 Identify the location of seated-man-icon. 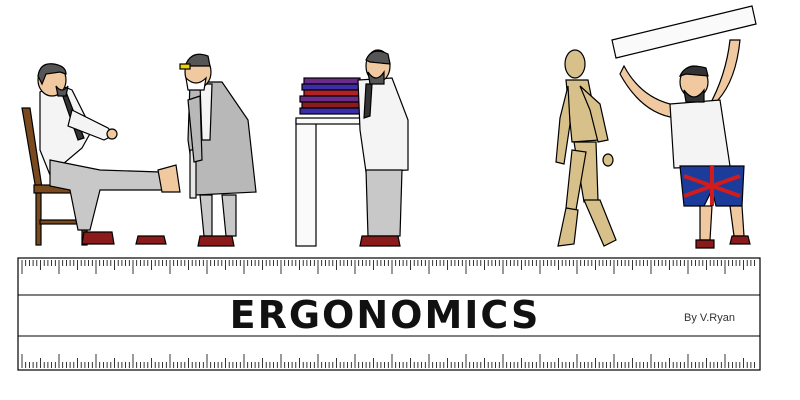
(101, 154).